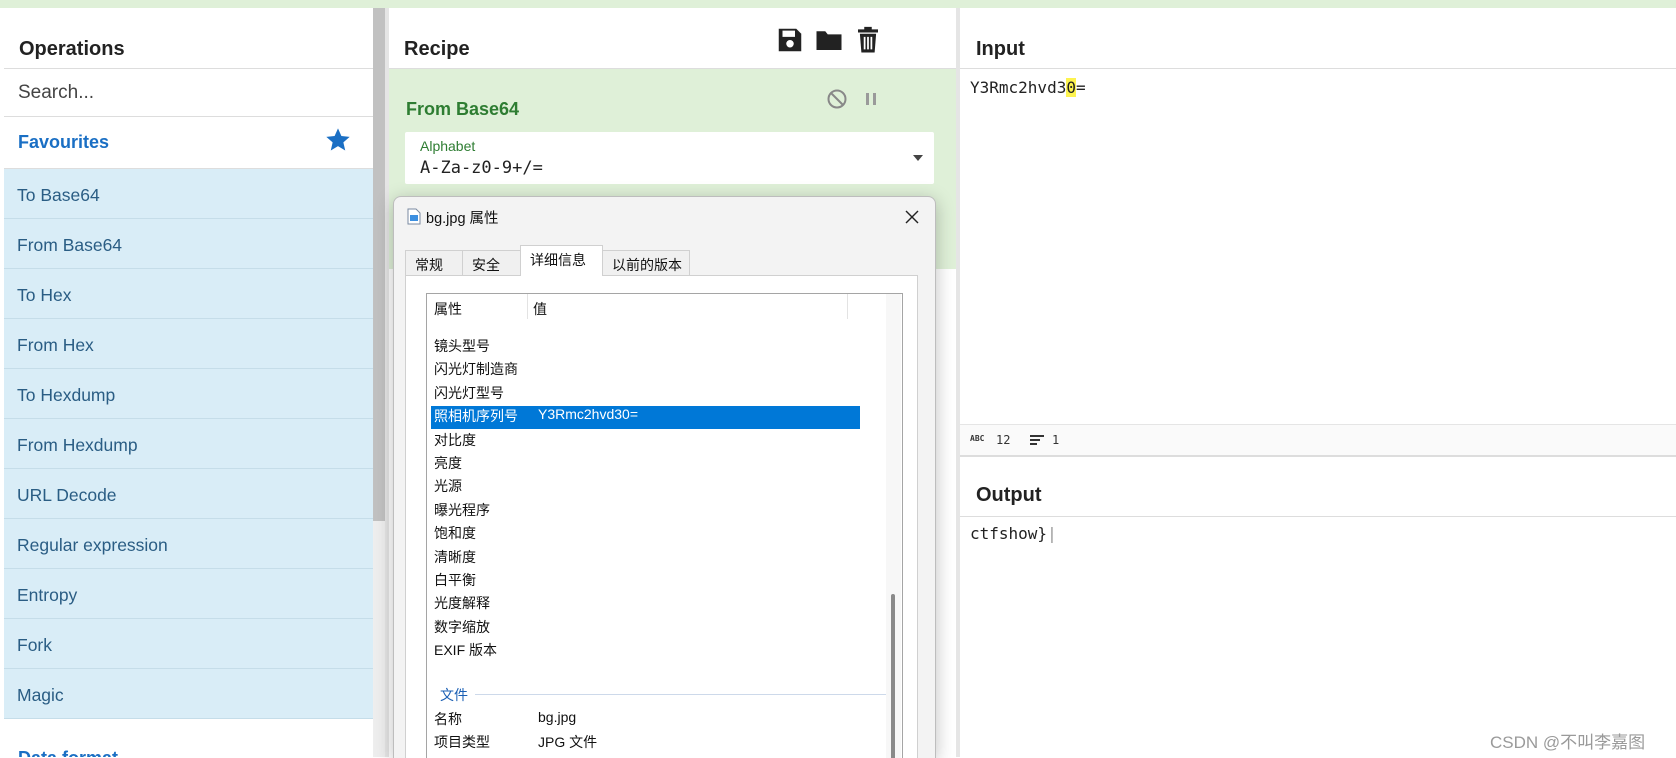 The image size is (1676, 758). I want to click on recipe-operation-name: From Base64, so click(463, 109).